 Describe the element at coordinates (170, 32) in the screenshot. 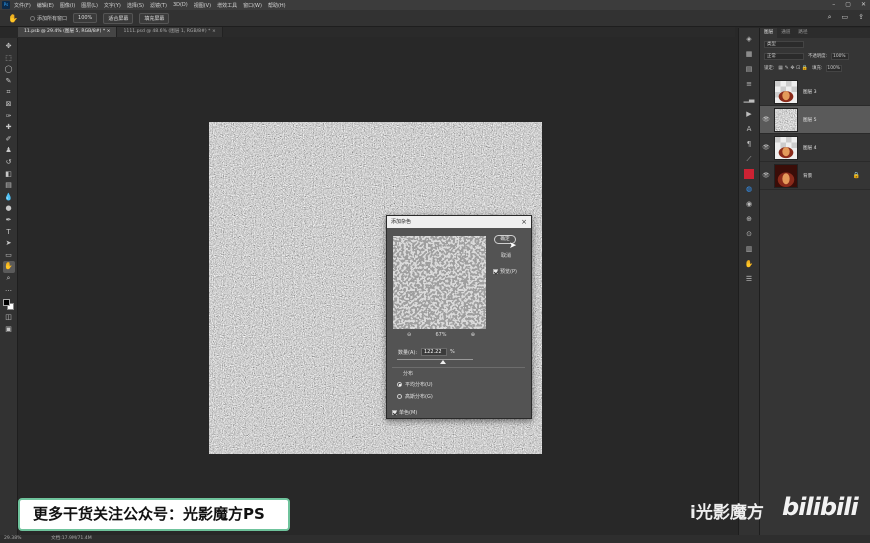

I see `tab-document-2: 1111.psd @ 48.6% (图层 1, RGB/8#) * ×` at that location.